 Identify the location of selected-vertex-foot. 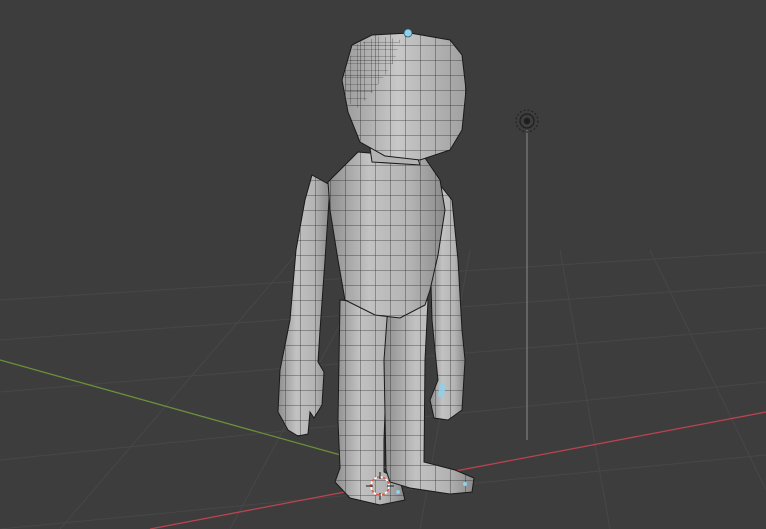
(465, 484).